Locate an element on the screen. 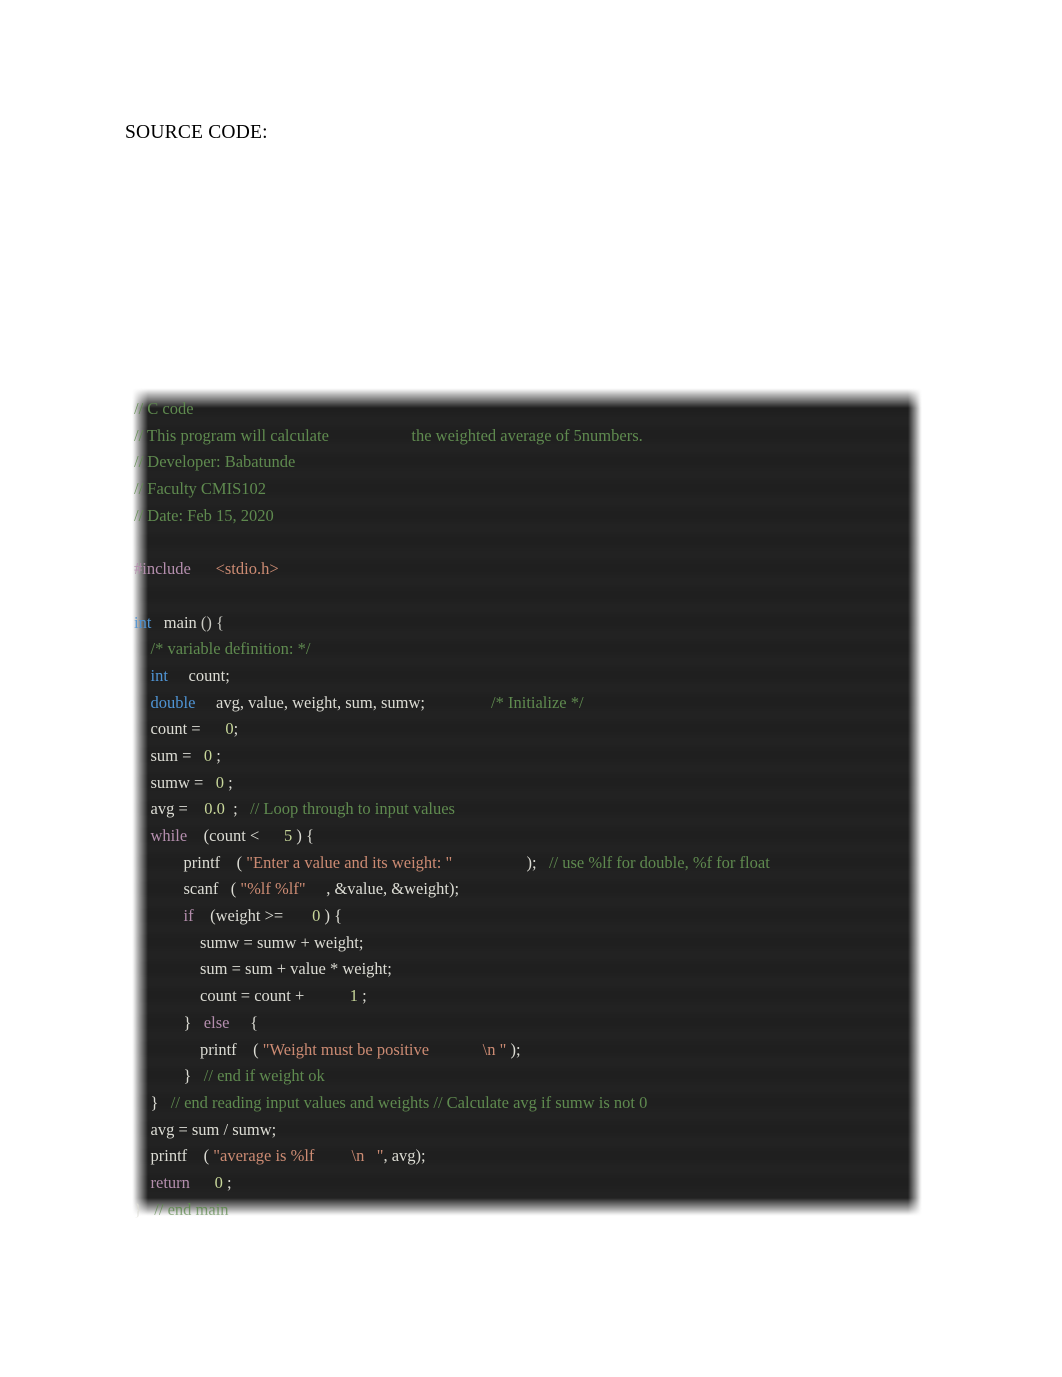 This screenshot has height=1377, width=1062. code-token-string: "average is %lf \n " is located at coordinates (298, 1156).